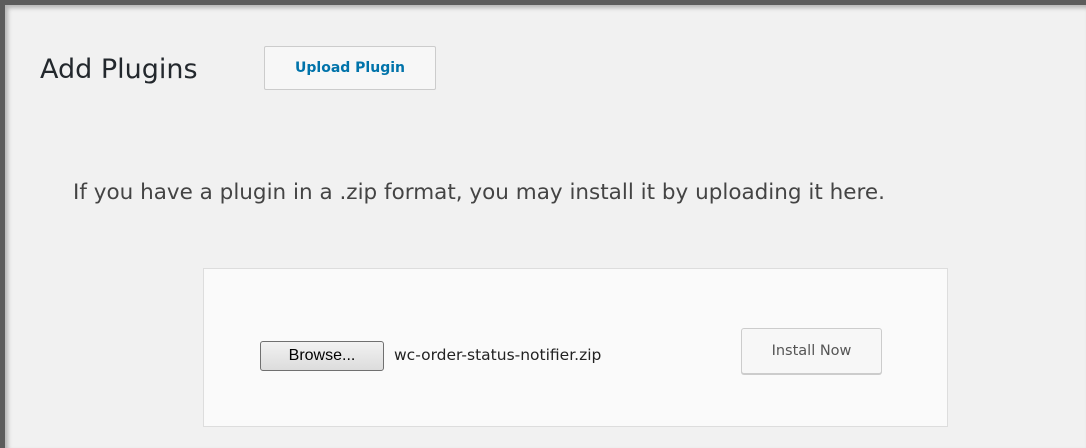  What do you see at coordinates (350, 68) in the screenshot?
I see `upload-plugin-button: Upload Plugin` at bounding box center [350, 68].